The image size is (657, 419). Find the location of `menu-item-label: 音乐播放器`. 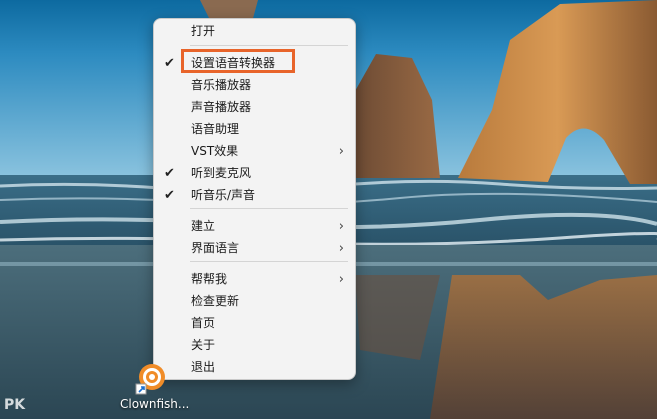

menu-item-label: 音乐播放器 is located at coordinates (221, 85).